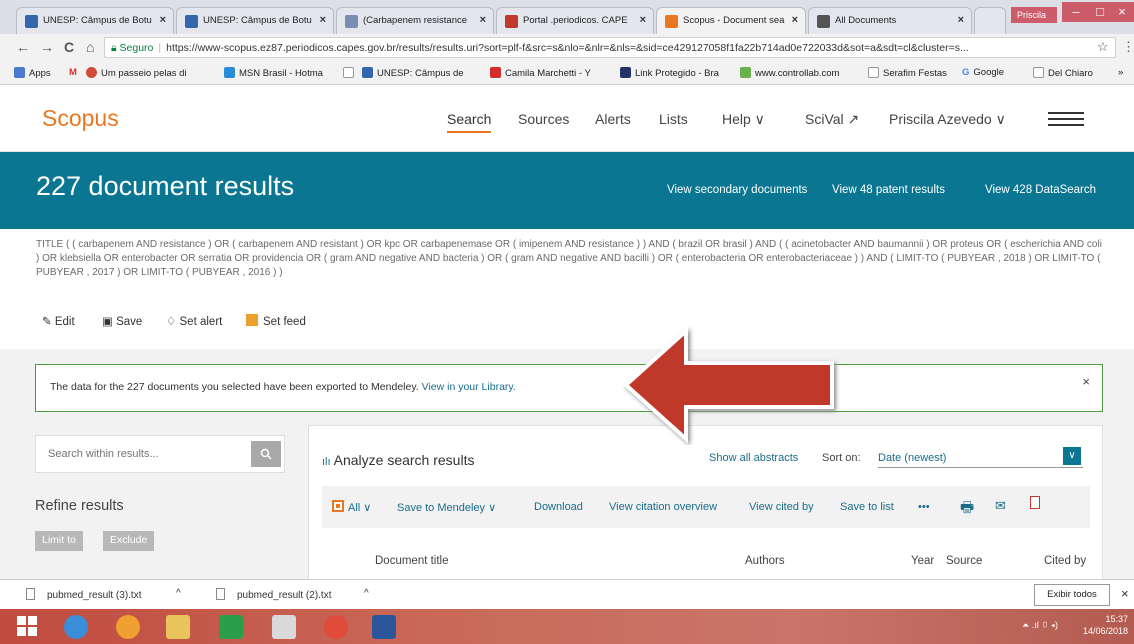  I want to click on tab-favicon-icon, so click(351, 21).